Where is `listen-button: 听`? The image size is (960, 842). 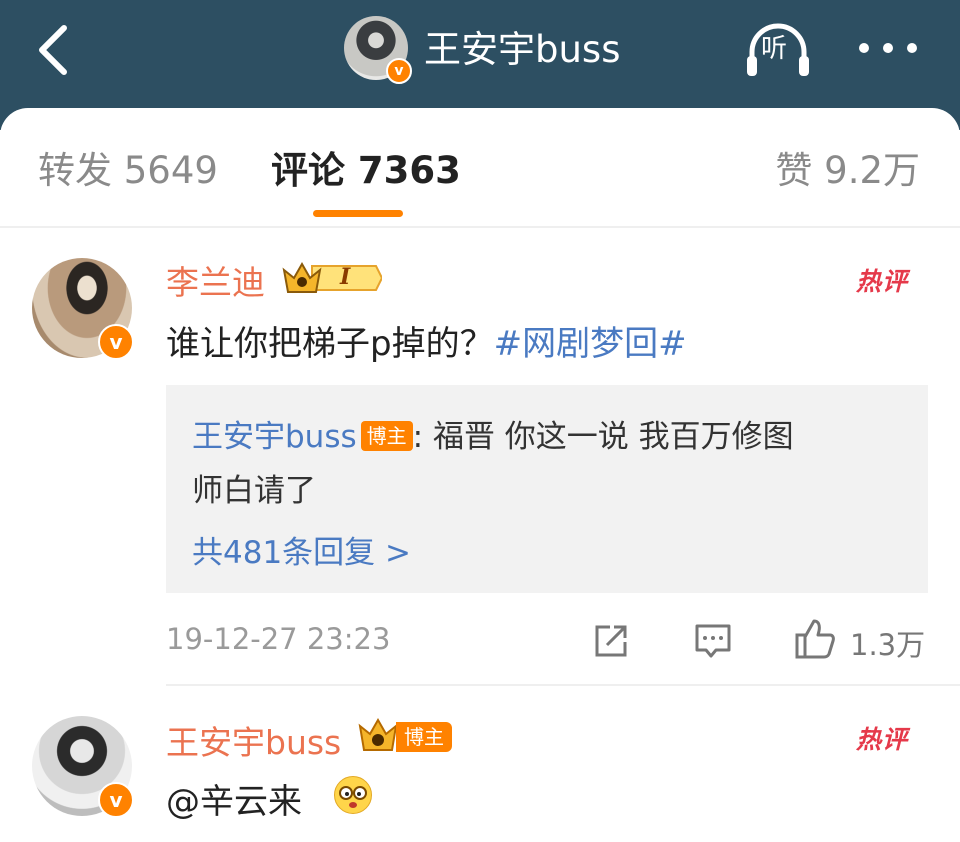 listen-button: 听 is located at coordinates (778, 50).